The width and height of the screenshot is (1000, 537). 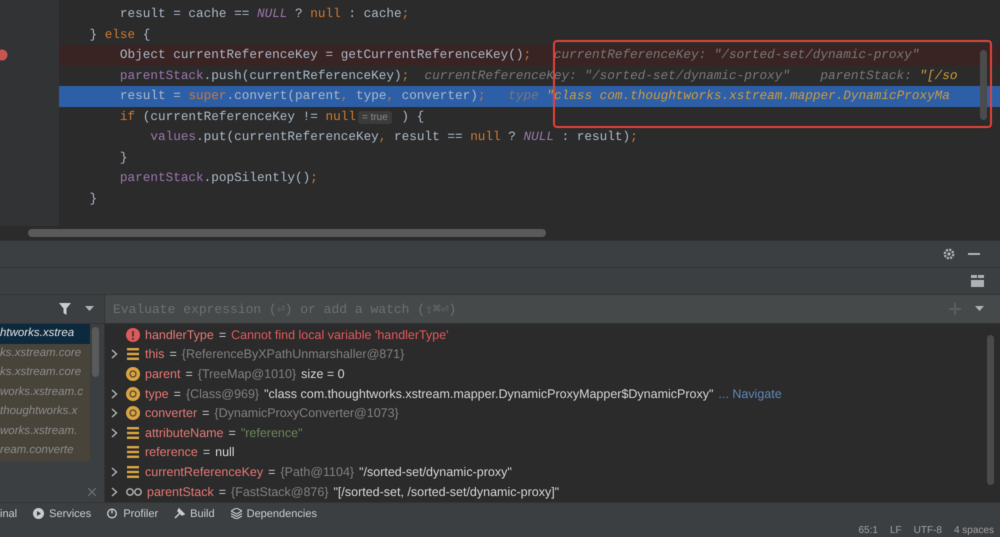 What do you see at coordinates (162, 373) in the screenshot?
I see `variable-name: parent` at bounding box center [162, 373].